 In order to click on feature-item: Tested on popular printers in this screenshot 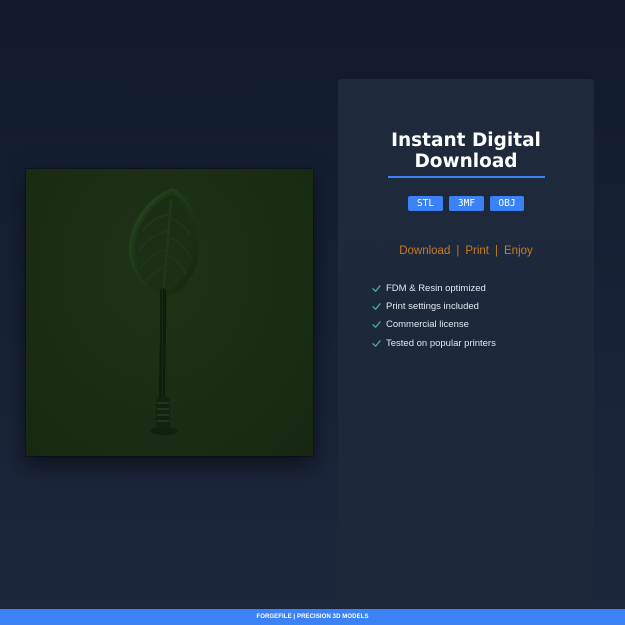, I will do `click(434, 343)`.